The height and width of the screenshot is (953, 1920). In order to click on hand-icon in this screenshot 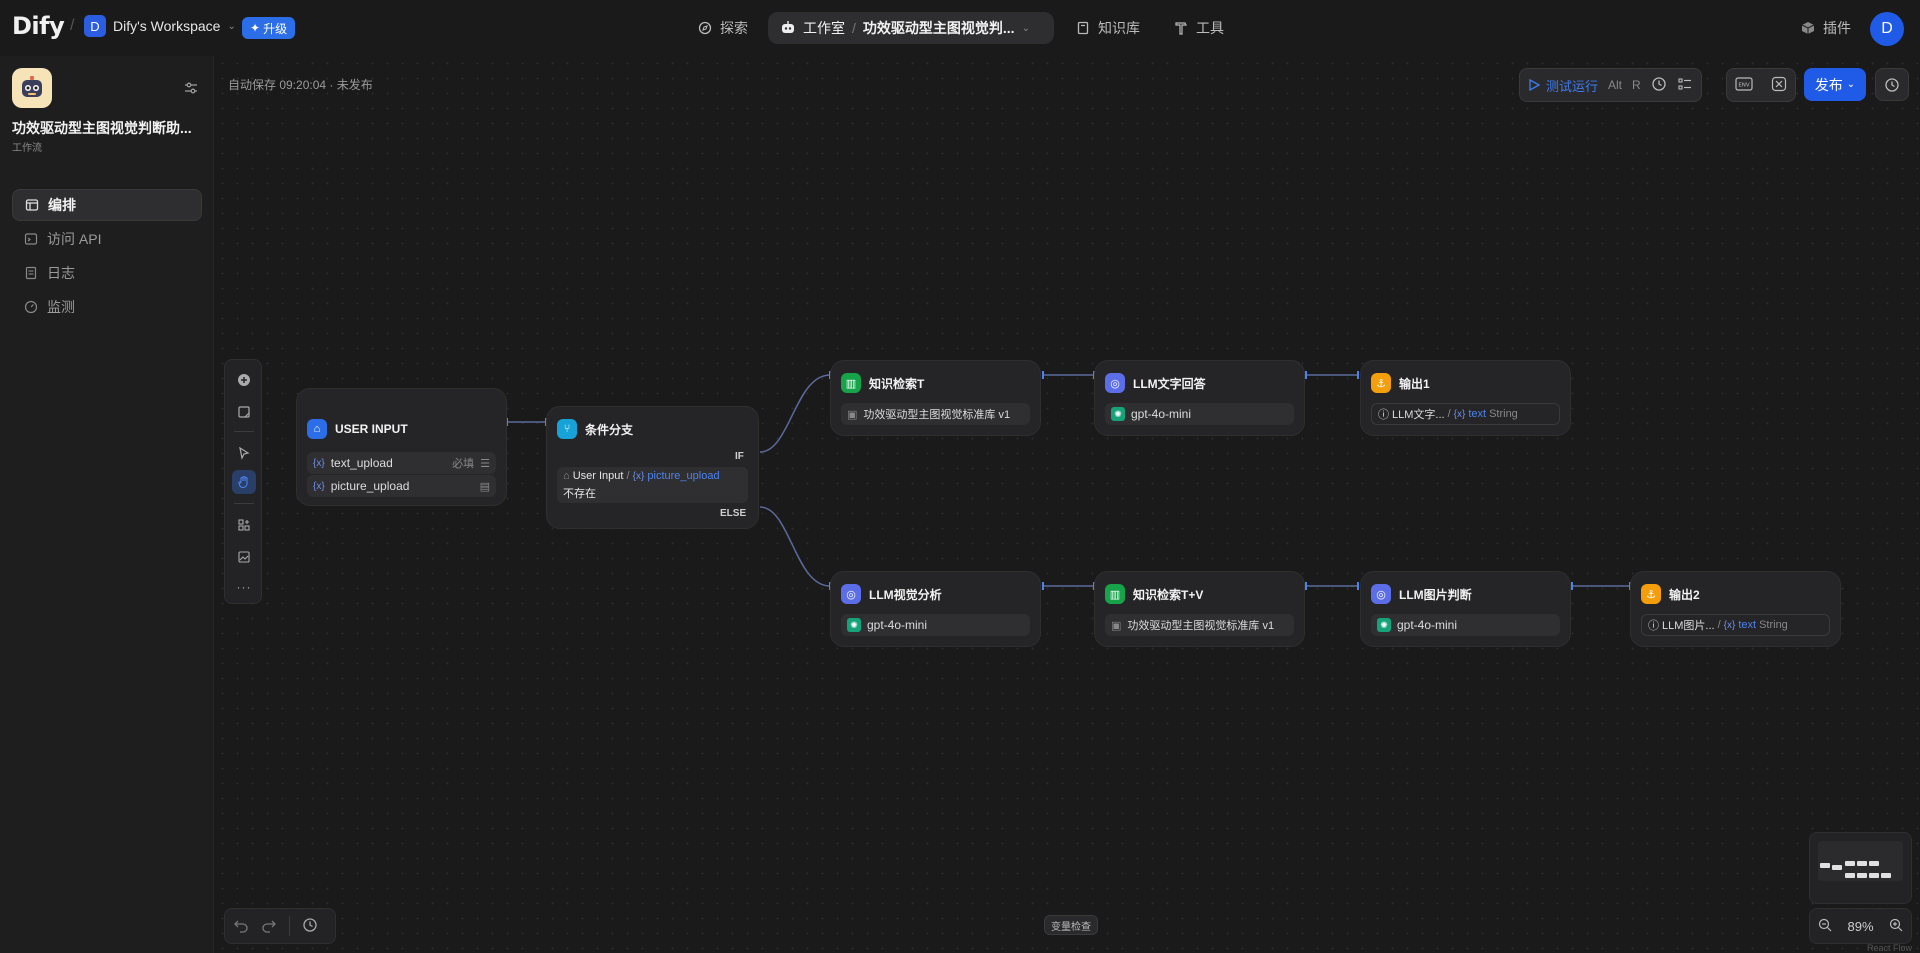, I will do `click(244, 482)`.